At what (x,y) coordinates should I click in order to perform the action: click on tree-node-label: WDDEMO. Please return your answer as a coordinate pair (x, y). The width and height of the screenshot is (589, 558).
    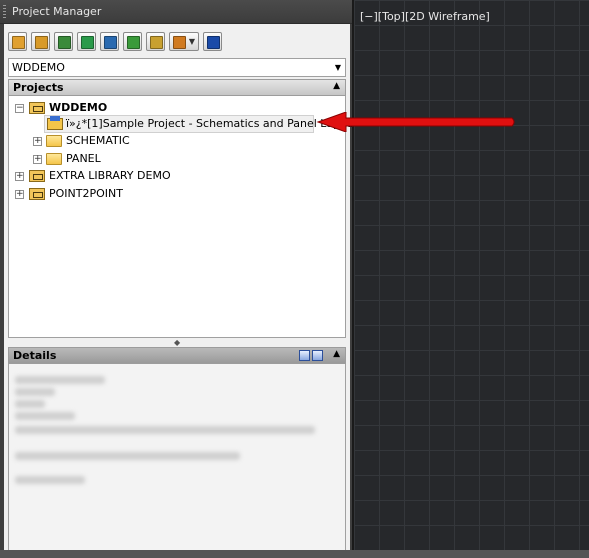
    Looking at the image, I should click on (78, 107).